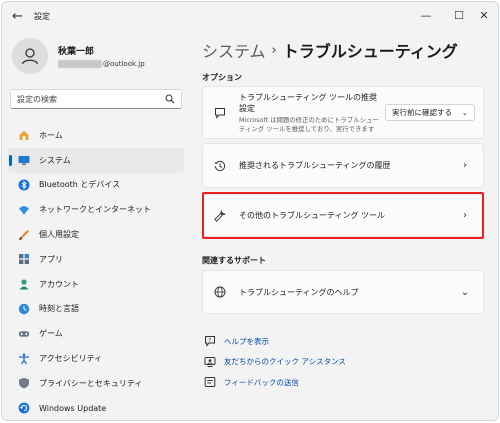 The height and width of the screenshot is (423, 500). I want to click on personalization-icon, so click(24, 235).